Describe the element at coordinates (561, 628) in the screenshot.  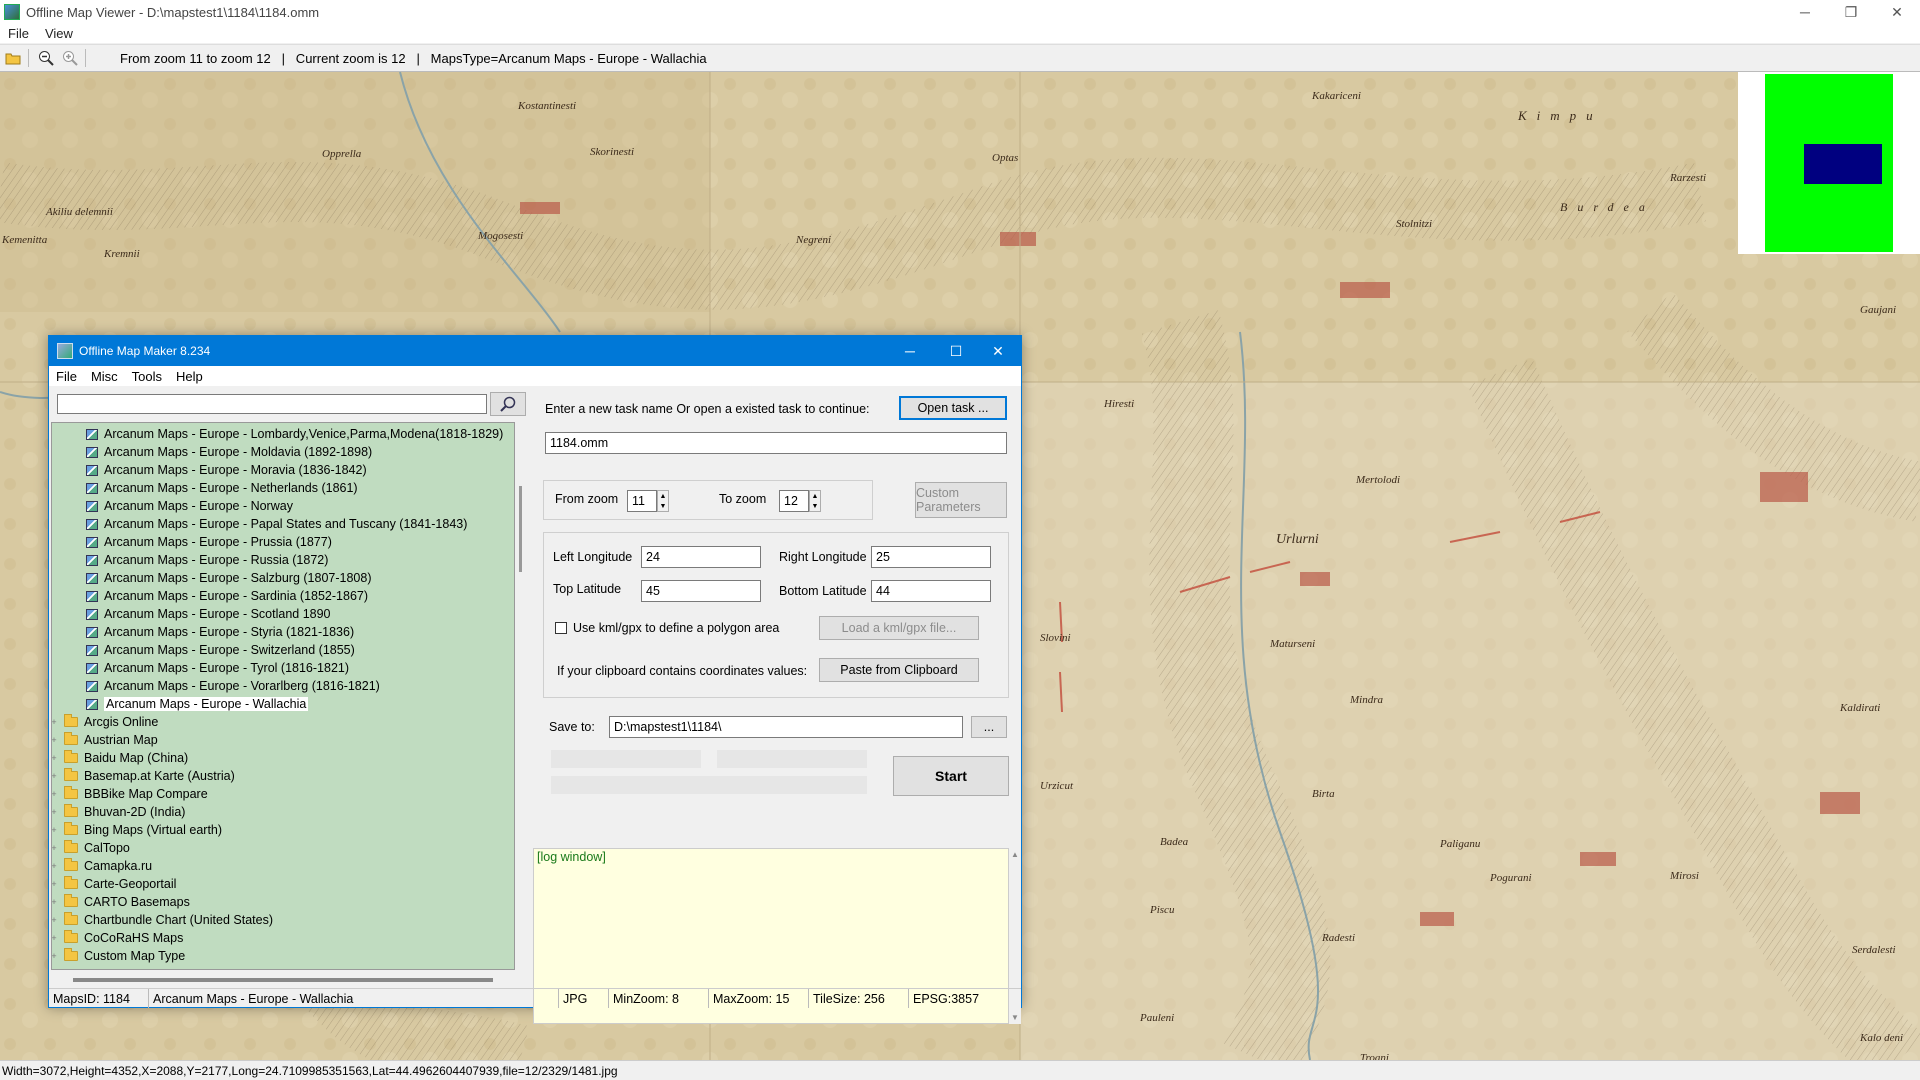
I see `use-kml-checkbox` at that location.